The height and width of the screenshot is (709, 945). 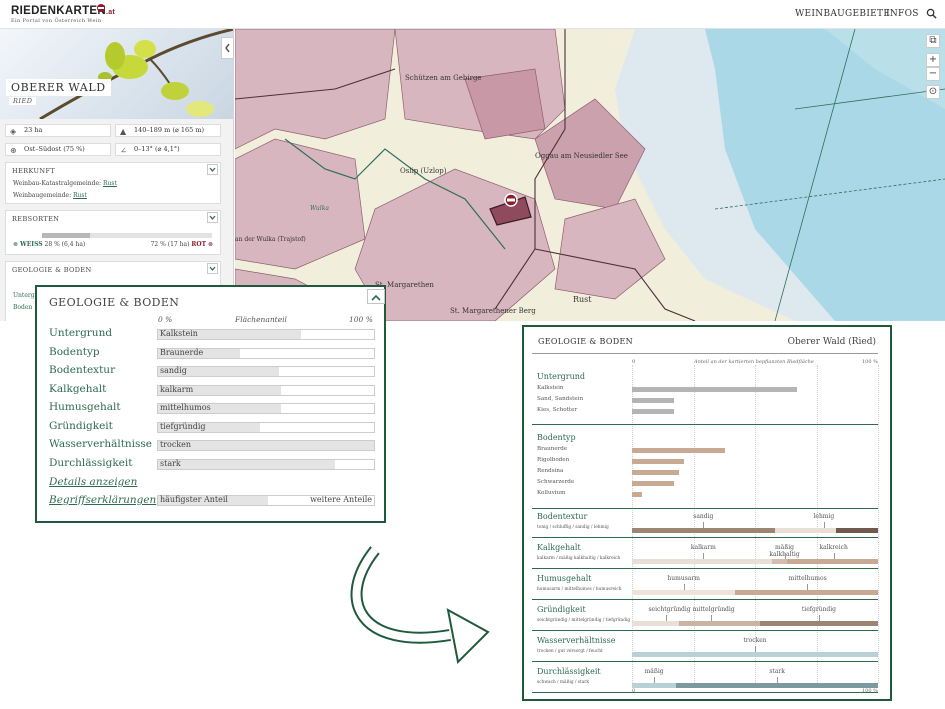 I want to click on popup-row-value: Kalkstein, so click(x=179, y=333).